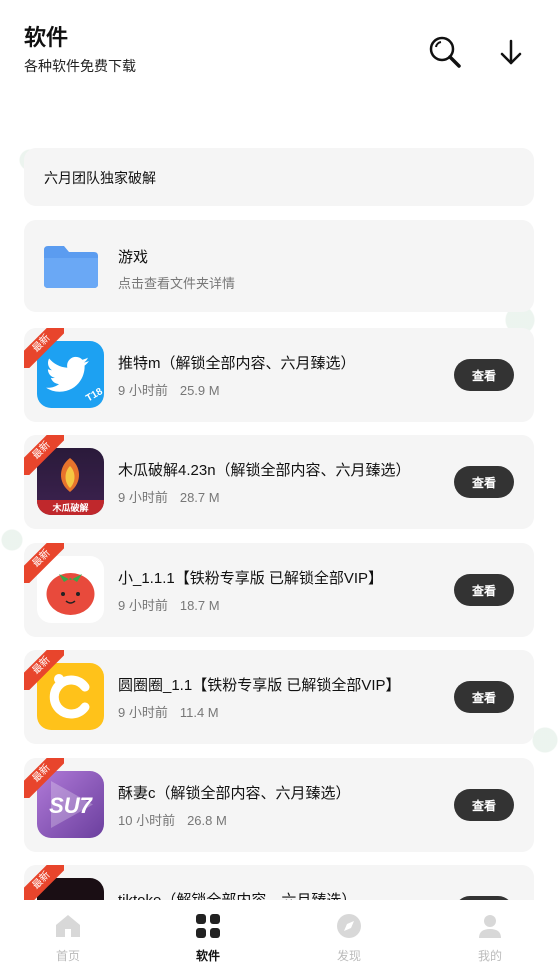 The image size is (560, 975). Describe the element at coordinates (80, 48) in the screenshot. I see `page-header: 软件 各种软件免费下载` at that location.